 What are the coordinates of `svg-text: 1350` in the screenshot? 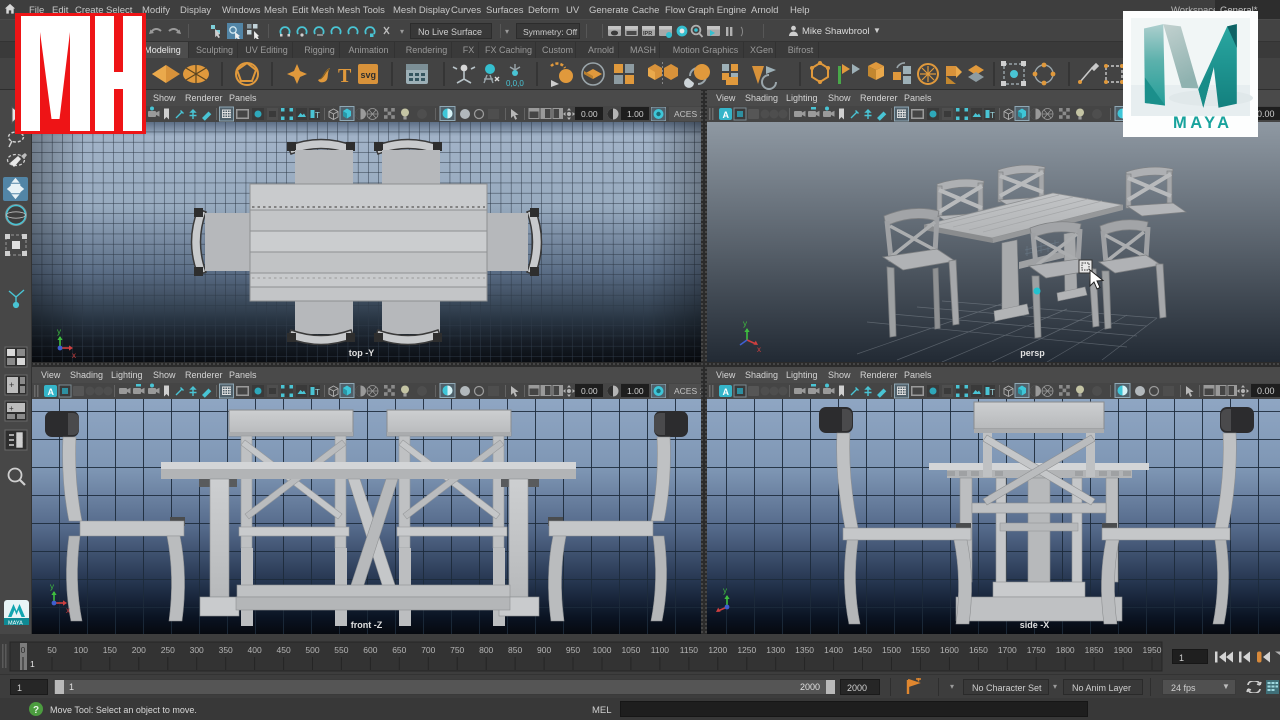 It's located at (804, 650).